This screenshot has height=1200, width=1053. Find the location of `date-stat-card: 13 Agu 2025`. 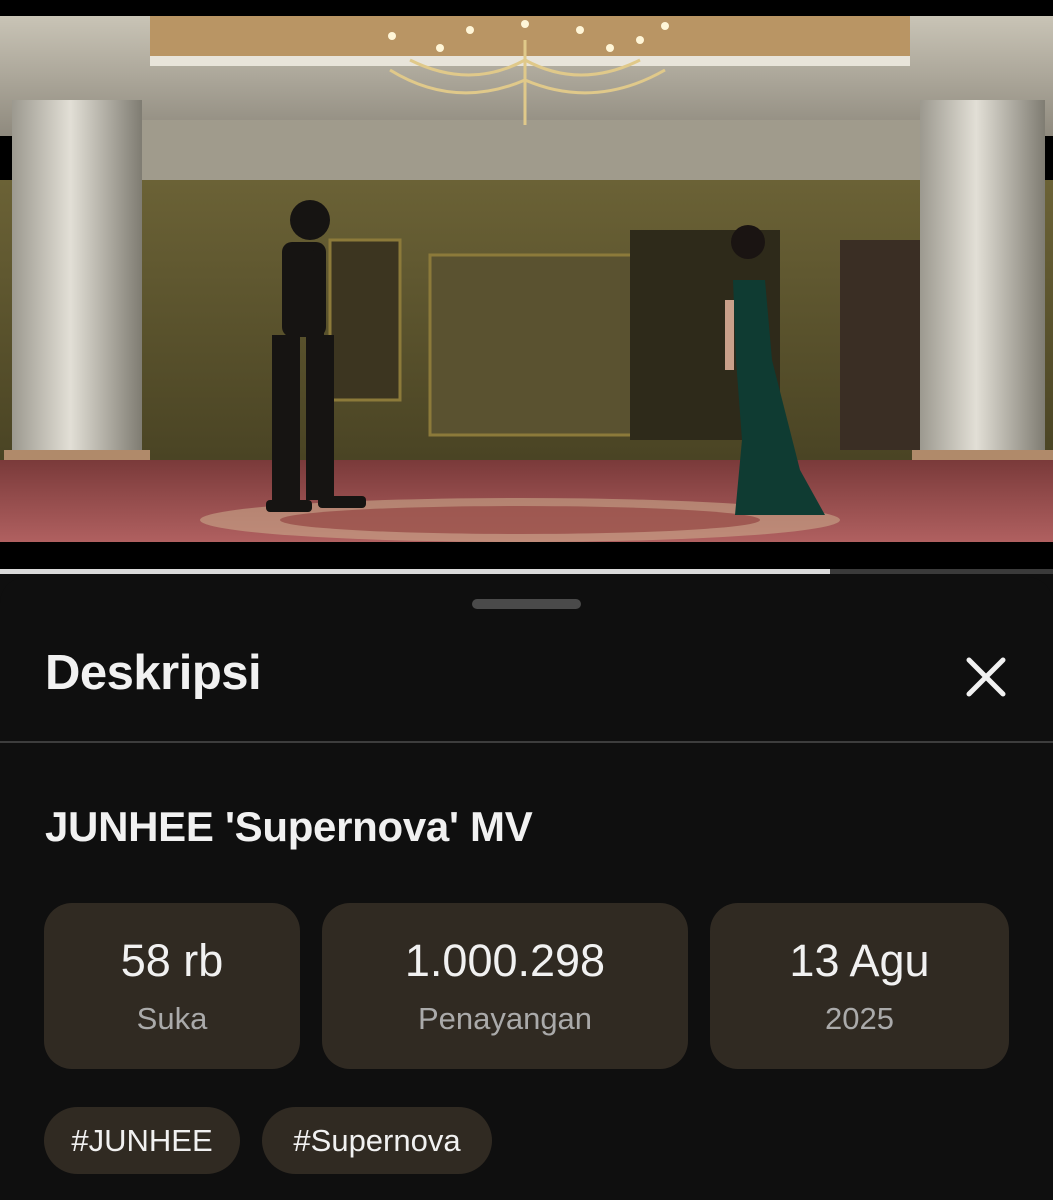

date-stat-card: 13 Agu 2025 is located at coordinates (859, 986).